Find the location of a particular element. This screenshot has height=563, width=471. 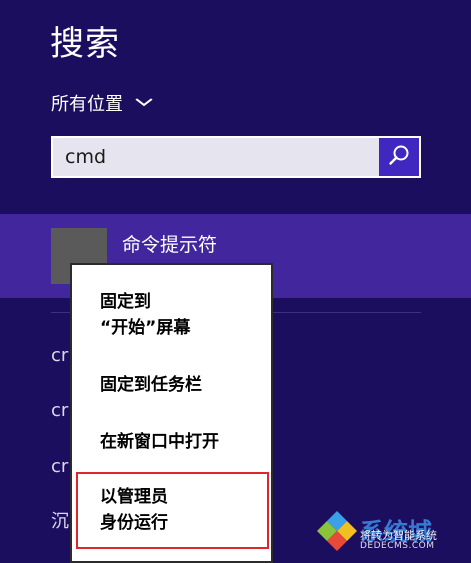

list-item: 沉 is located at coordinates (60, 520).